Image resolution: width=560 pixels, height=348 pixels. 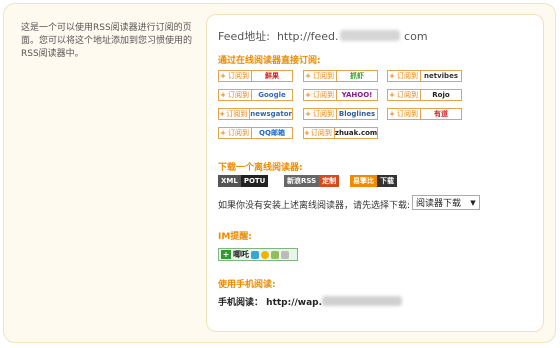 I want to click on mobile-reading-line: 手机阅读： http://wap., so click(x=310, y=301).